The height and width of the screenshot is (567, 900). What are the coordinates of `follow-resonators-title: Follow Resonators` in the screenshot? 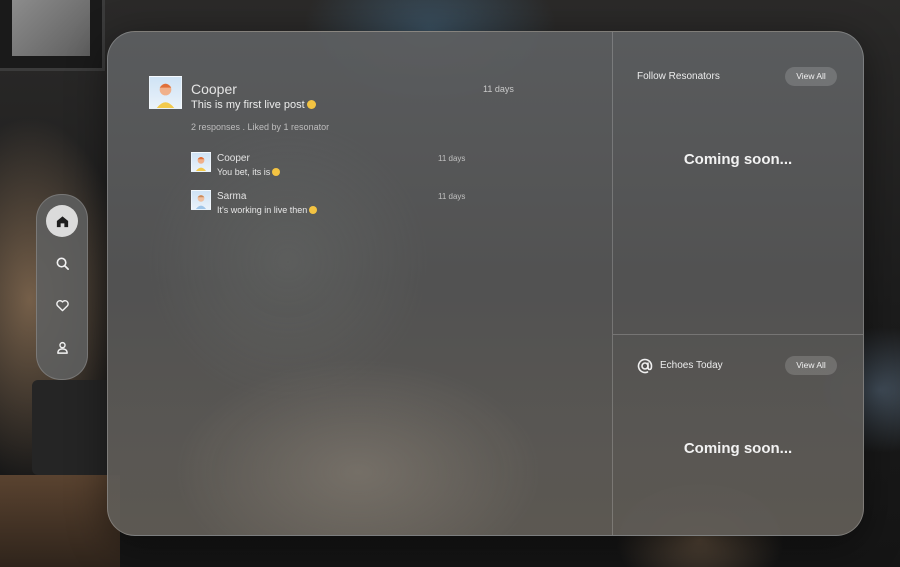 It's located at (678, 76).